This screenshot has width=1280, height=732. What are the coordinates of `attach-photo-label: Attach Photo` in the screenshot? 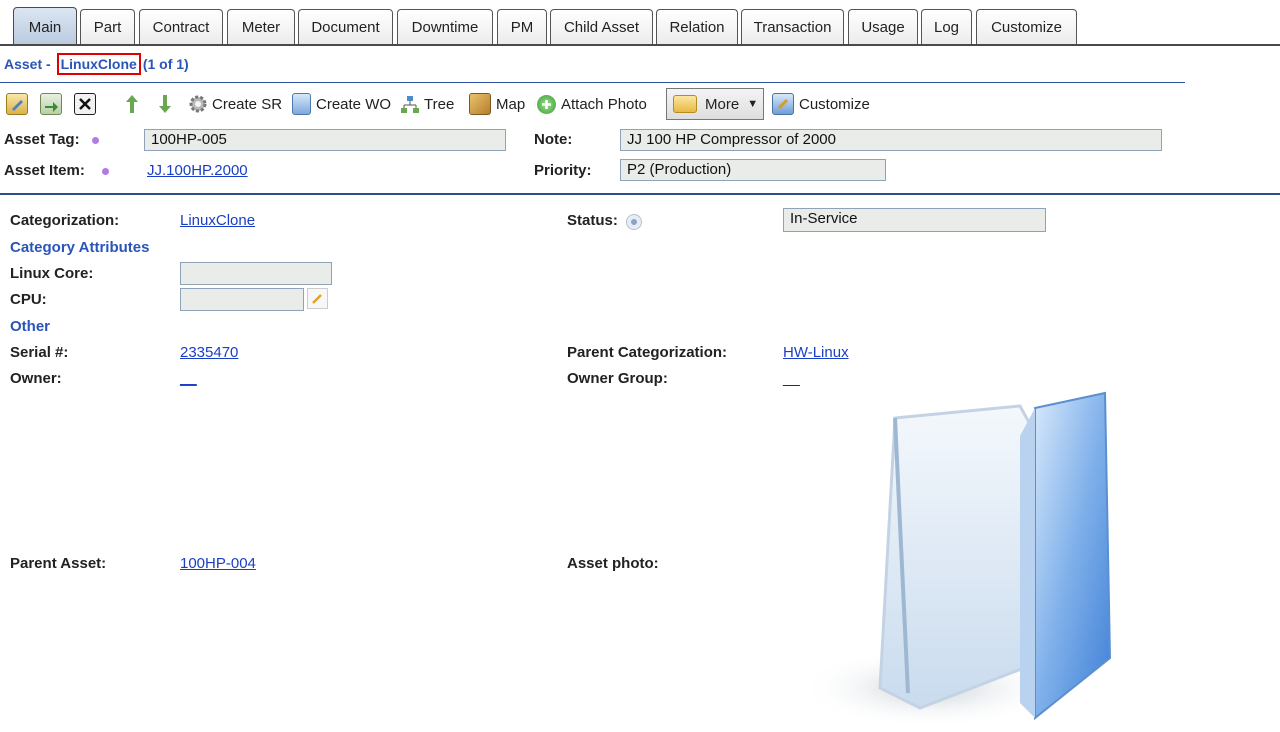 It's located at (604, 104).